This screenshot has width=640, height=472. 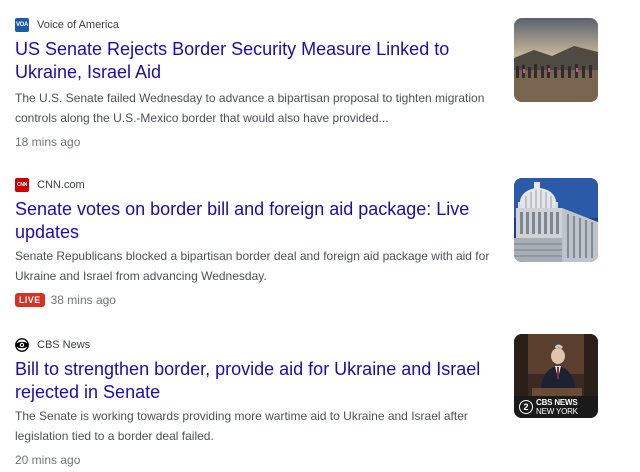 What do you see at coordinates (526, 407) in the screenshot?
I see `channel-number: 2` at bounding box center [526, 407].